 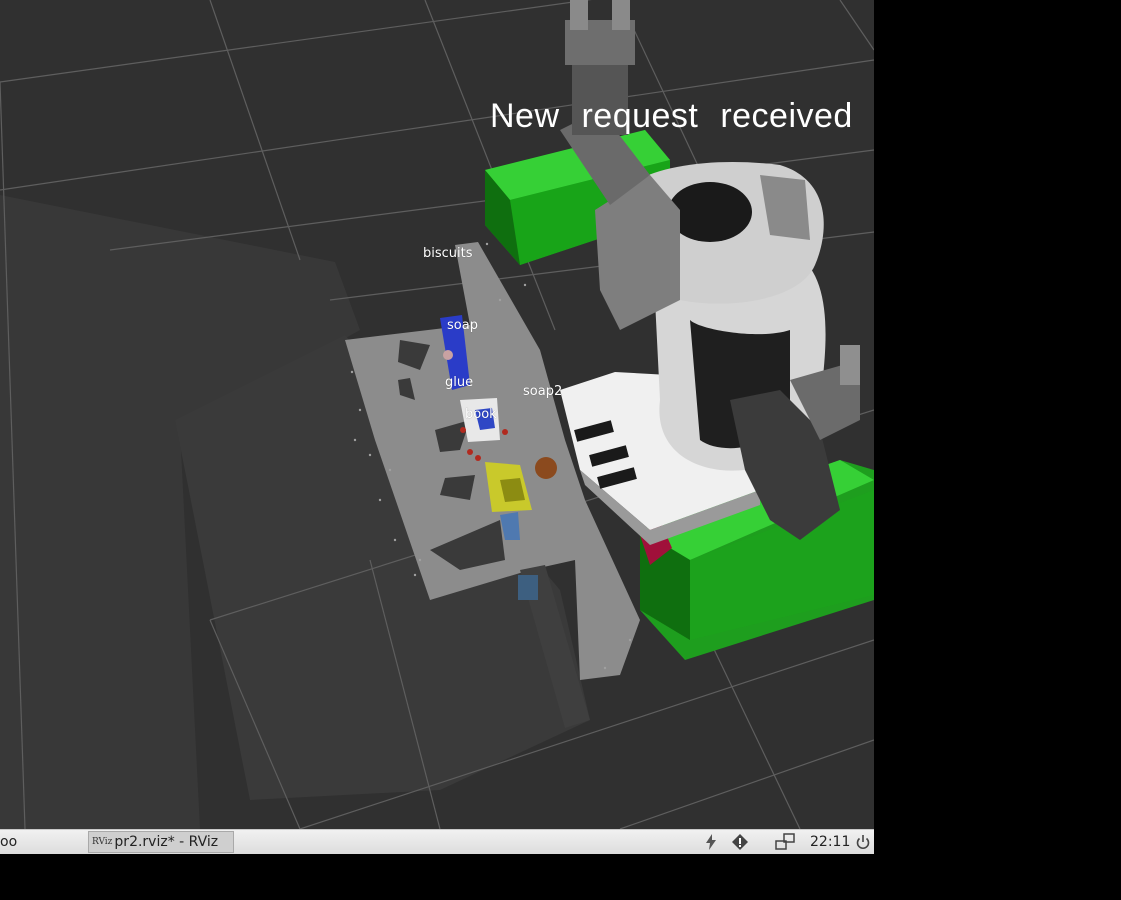 What do you see at coordinates (863, 842) in the screenshot?
I see `shutdown-icon` at bounding box center [863, 842].